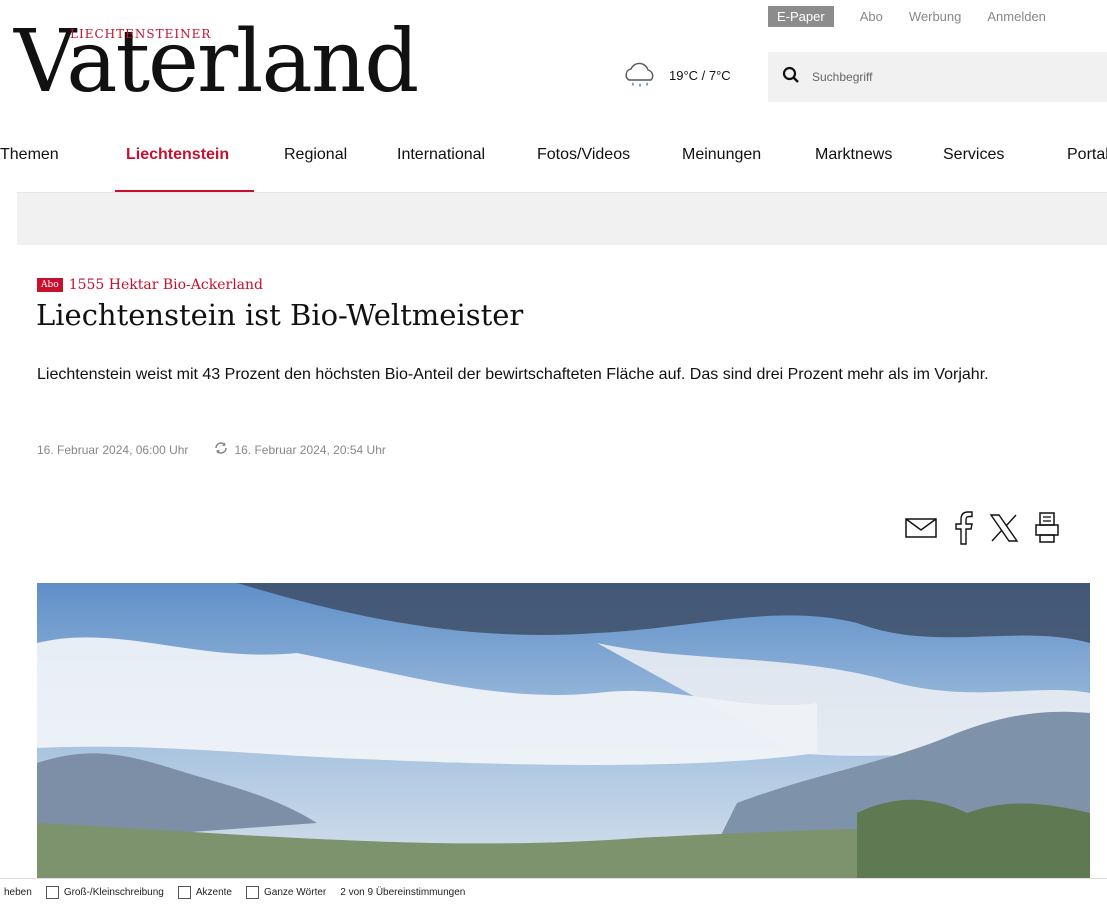 This screenshot has height=906, width=1107. I want to click on weather-temperature: 19°C / 7°C, so click(700, 75).